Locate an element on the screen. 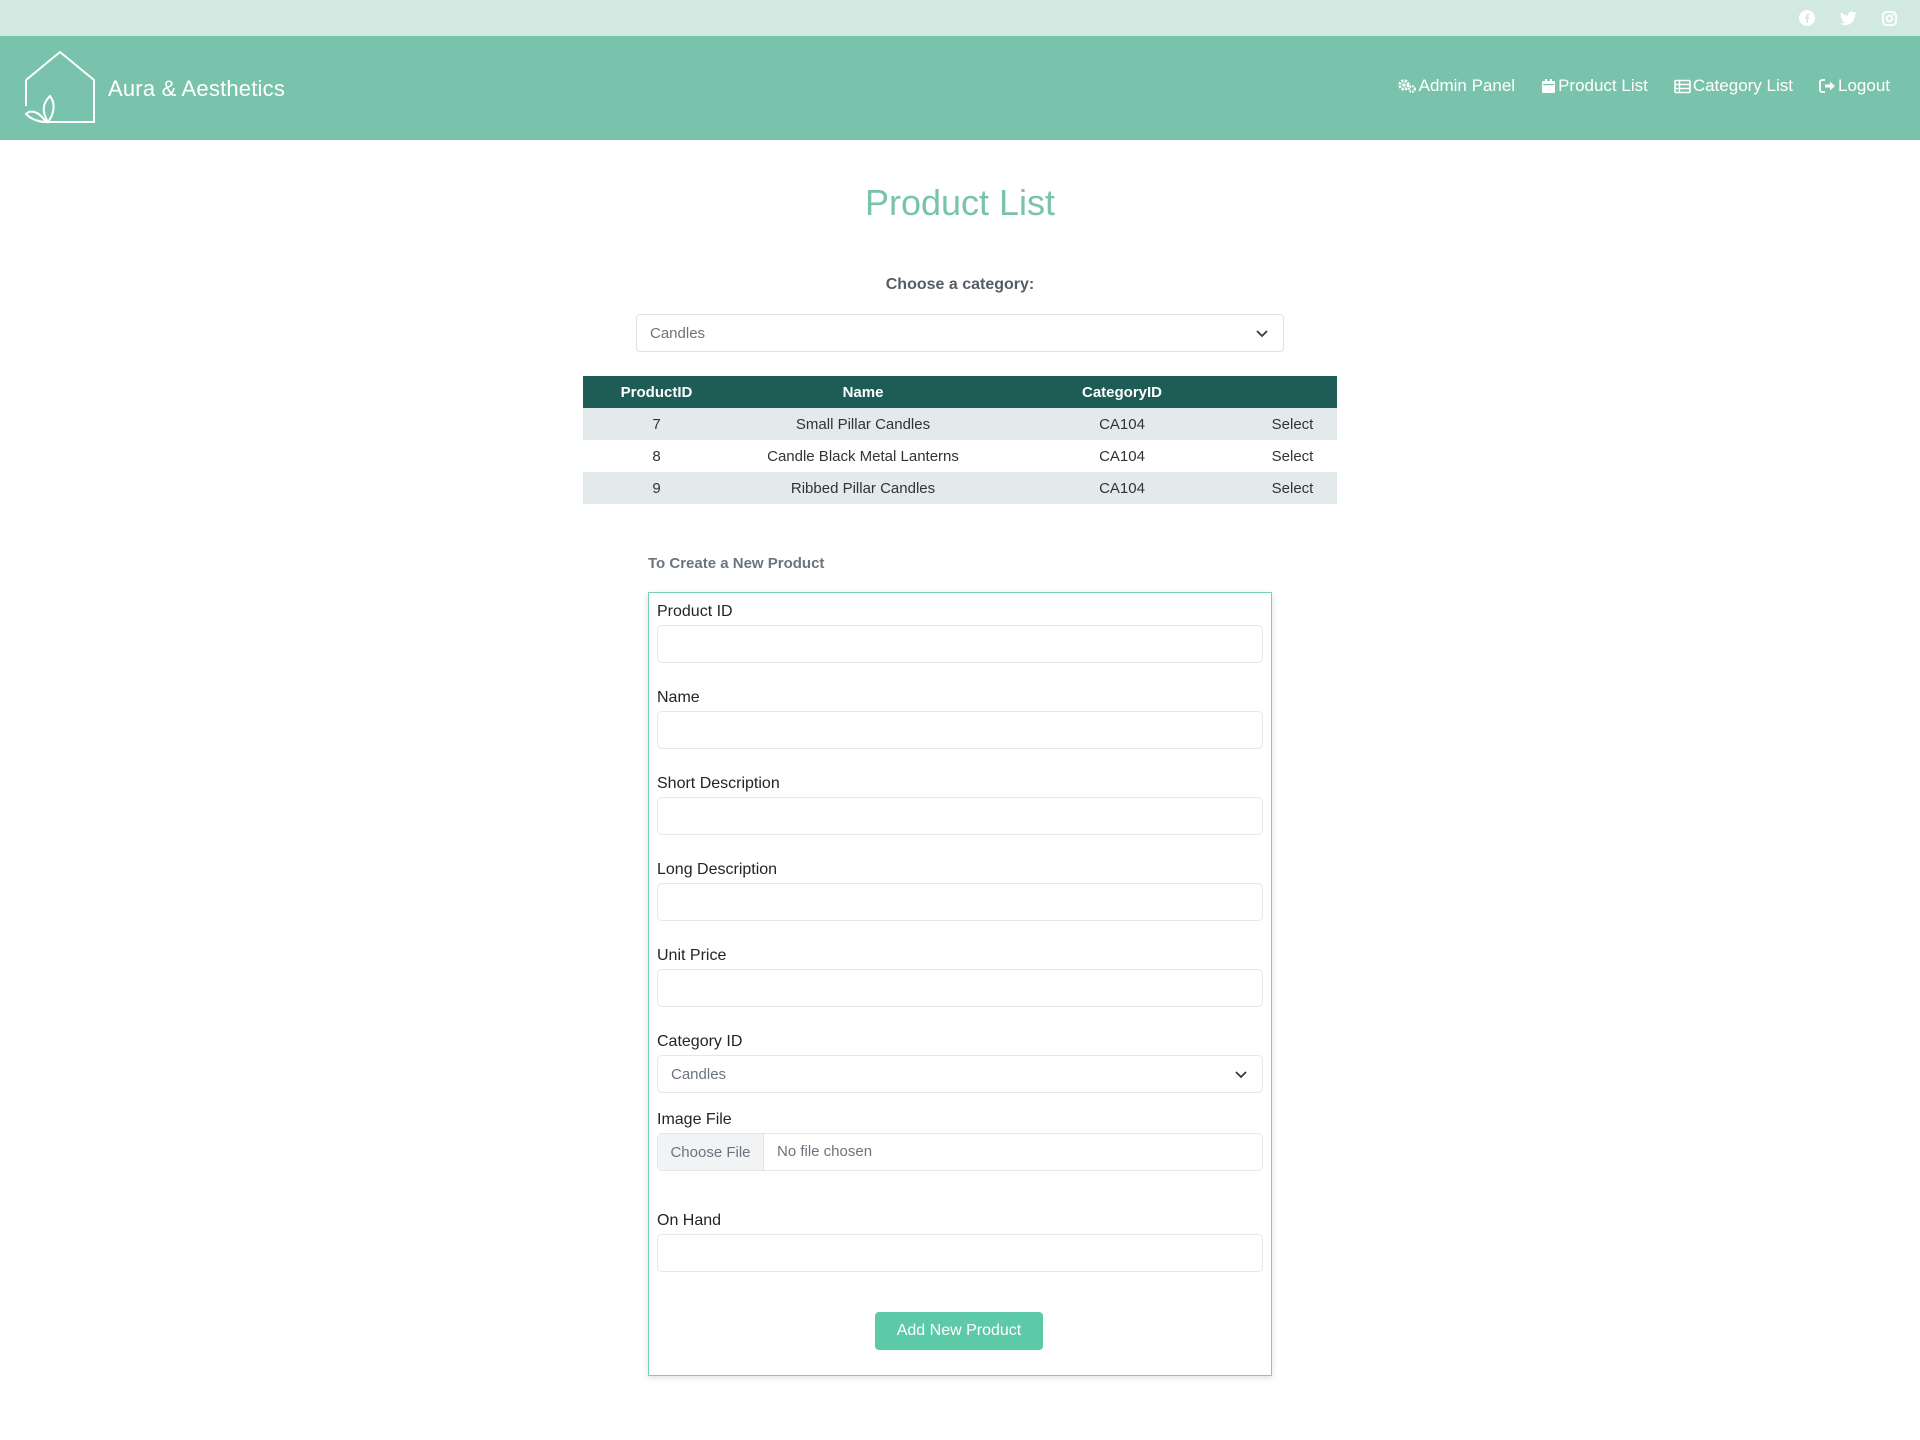 The width and height of the screenshot is (1920, 1440). twitter-icon is located at coordinates (1848, 18).